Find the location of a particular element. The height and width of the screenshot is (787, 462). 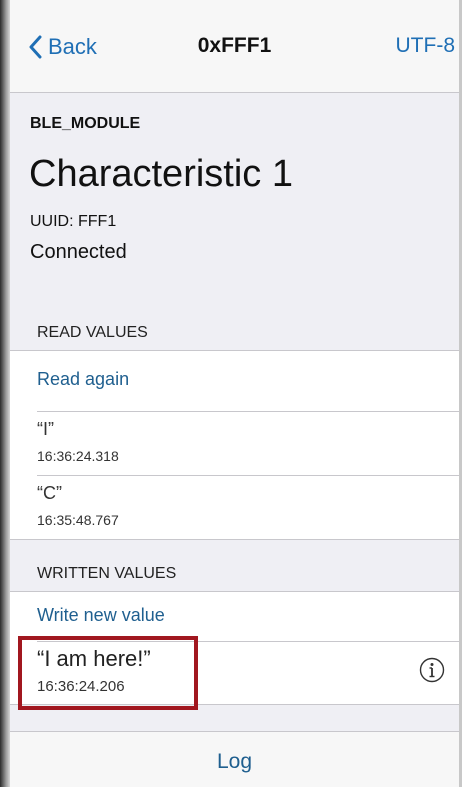

info-icon is located at coordinates (432, 670).